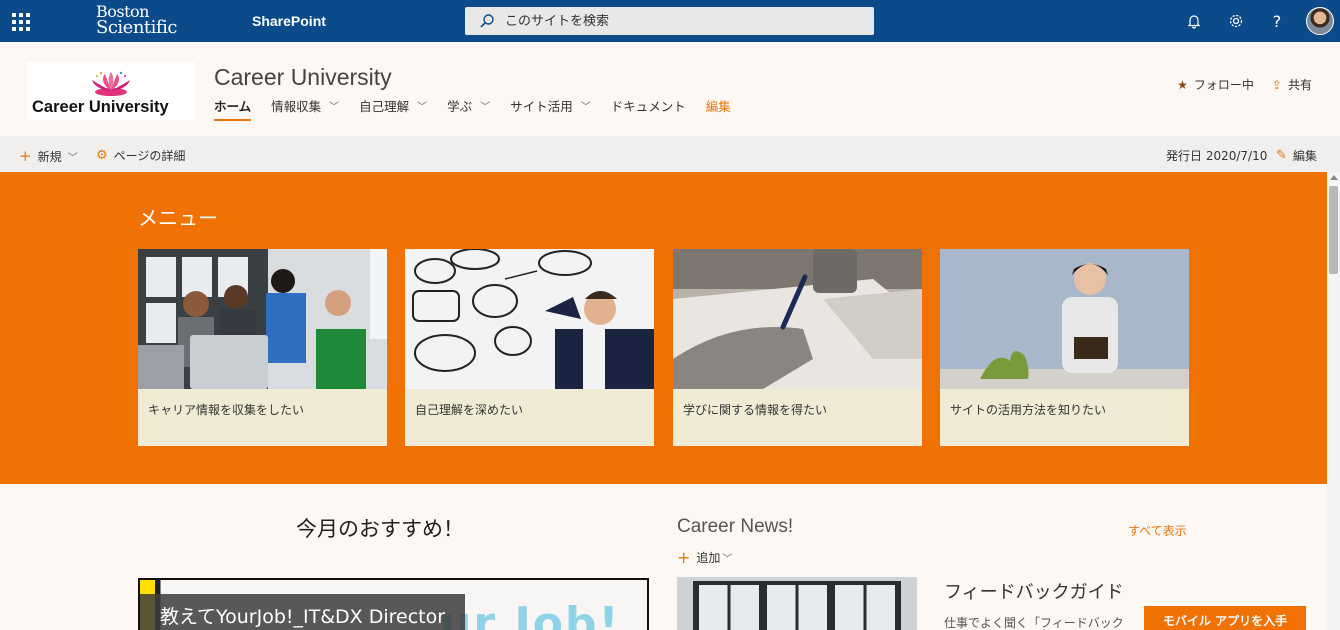 The width and height of the screenshot is (1340, 630). I want to click on pencil-icon: ✎, so click(1281, 155).